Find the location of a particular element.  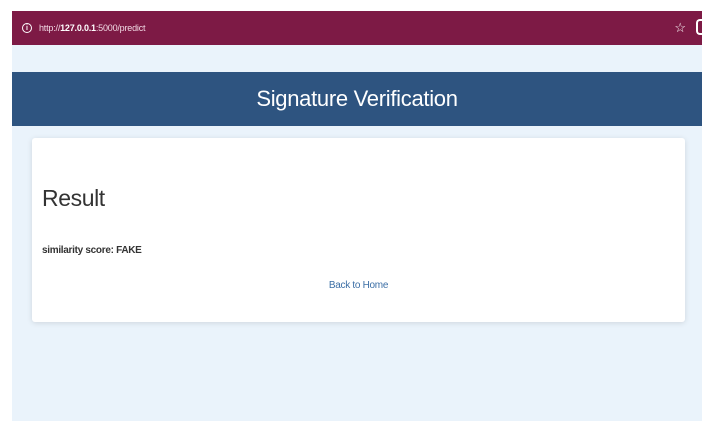

similarity-score-text: similarity score: FAKE is located at coordinates (92, 250).